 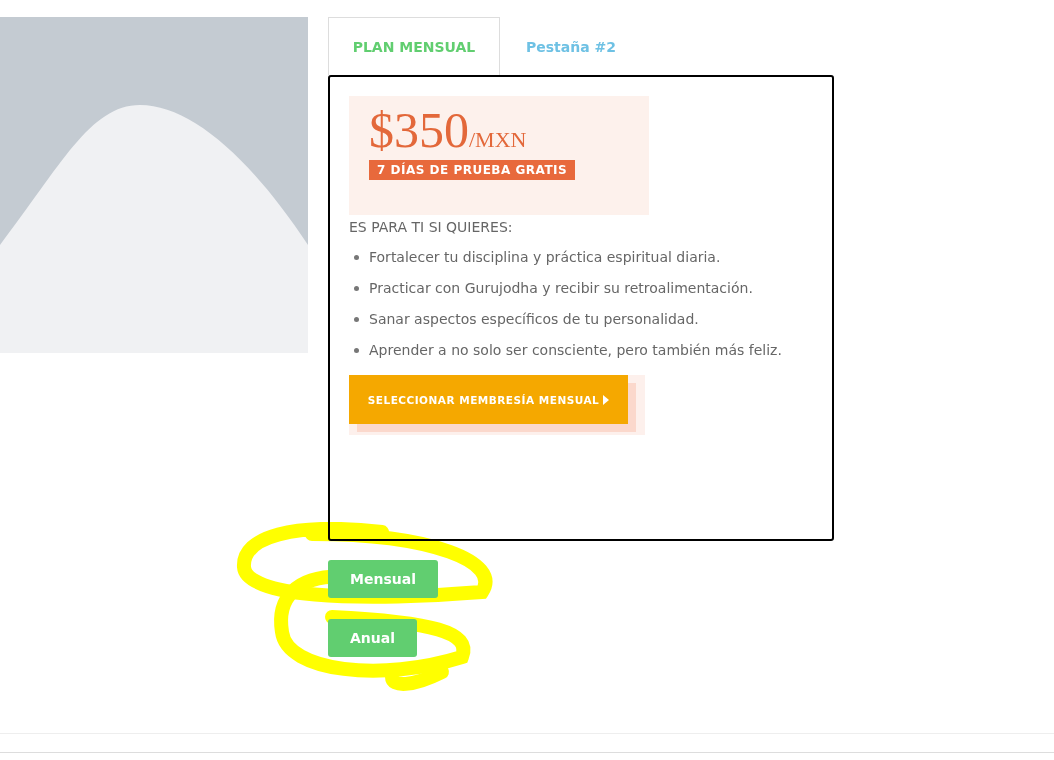 What do you see at coordinates (498, 140) in the screenshot?
I see `currency: /MXN` at bounding box center [498, 140].